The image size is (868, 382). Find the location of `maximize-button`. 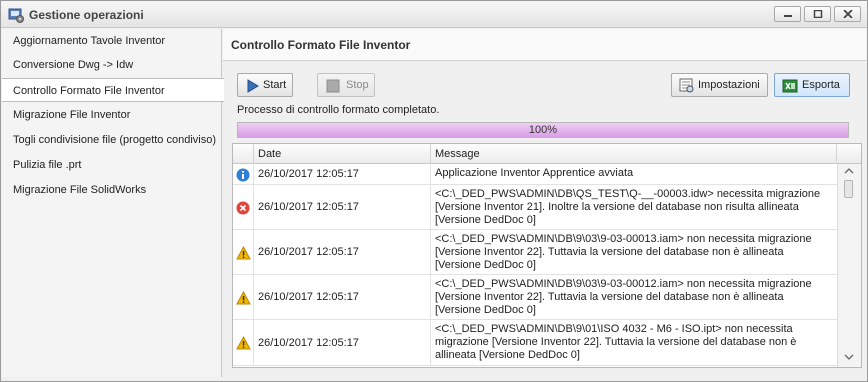

maximize-button is located at coordinates (817, 14).